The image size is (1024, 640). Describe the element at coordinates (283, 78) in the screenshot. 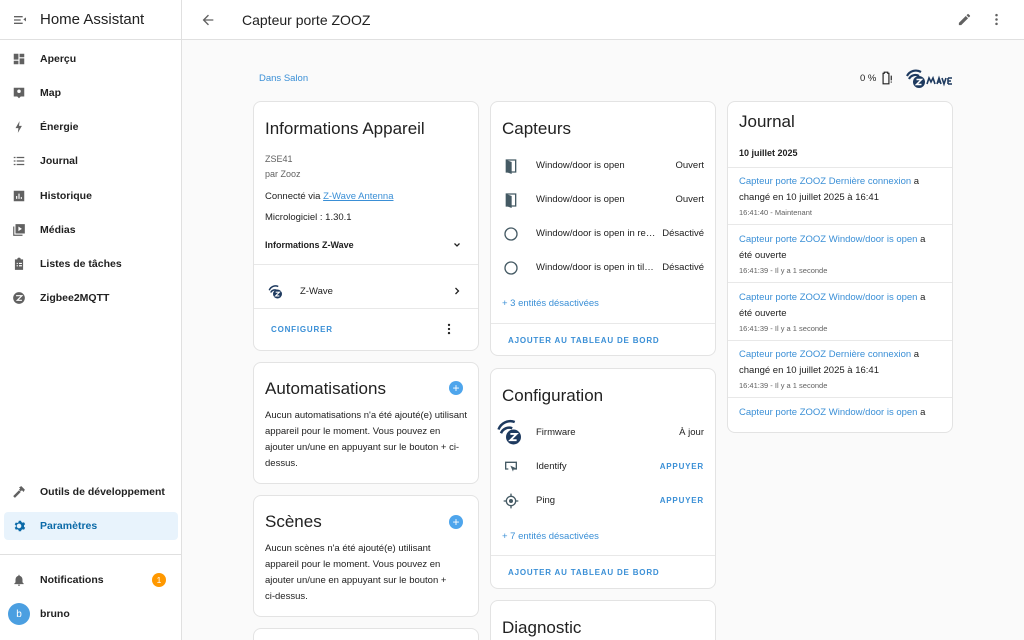

I see `area-link: Dans Salon` at that location.